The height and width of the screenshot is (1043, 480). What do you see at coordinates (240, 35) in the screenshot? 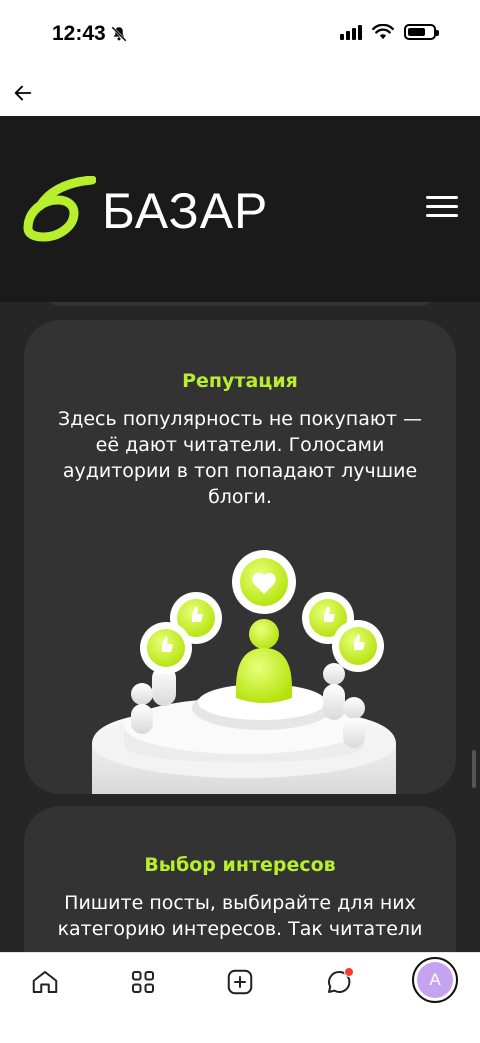
I see `status-bar: 12:43` at bounding box center [240, 35].